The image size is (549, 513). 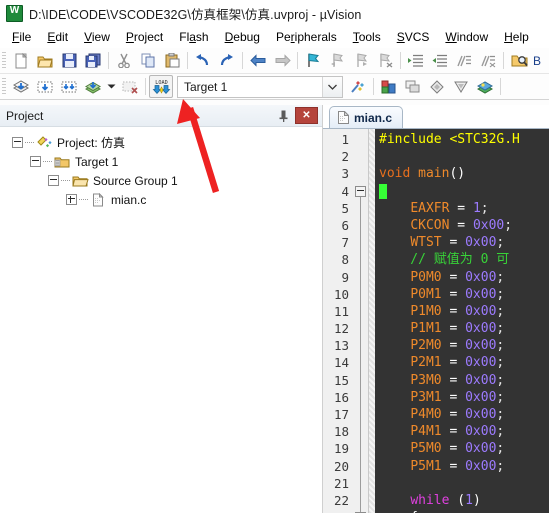 I want to click on open-file-icon, so click(x=45, y=60).